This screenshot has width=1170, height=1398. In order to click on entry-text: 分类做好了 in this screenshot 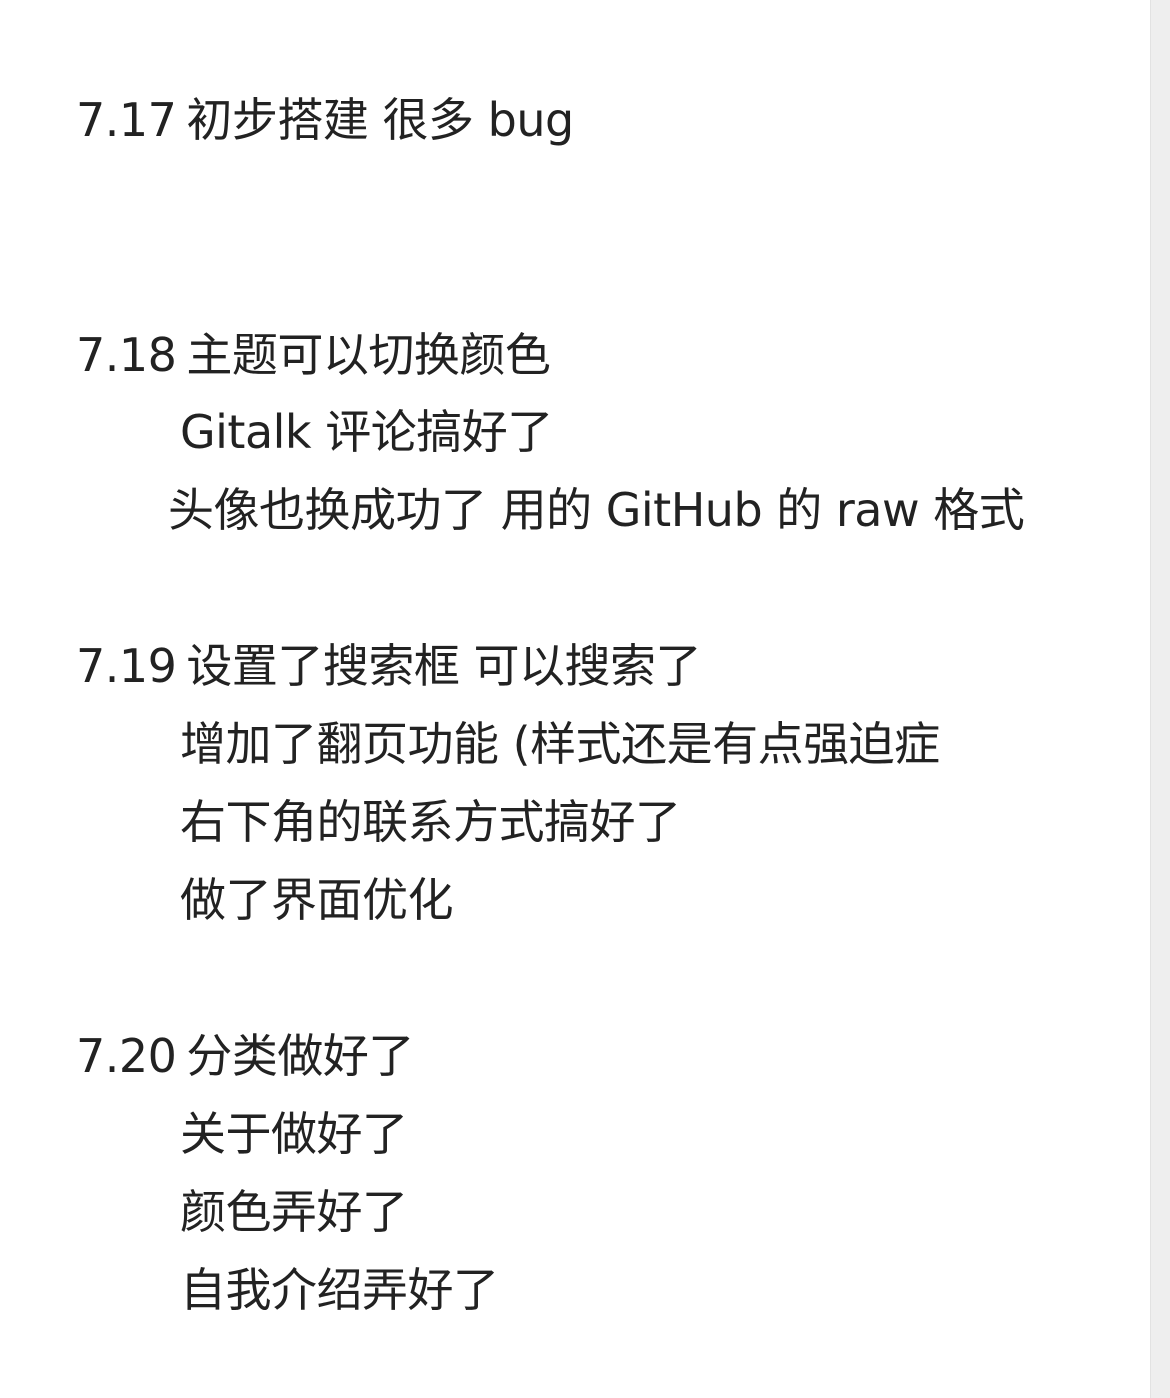, I will do `click(300, 1056)`.